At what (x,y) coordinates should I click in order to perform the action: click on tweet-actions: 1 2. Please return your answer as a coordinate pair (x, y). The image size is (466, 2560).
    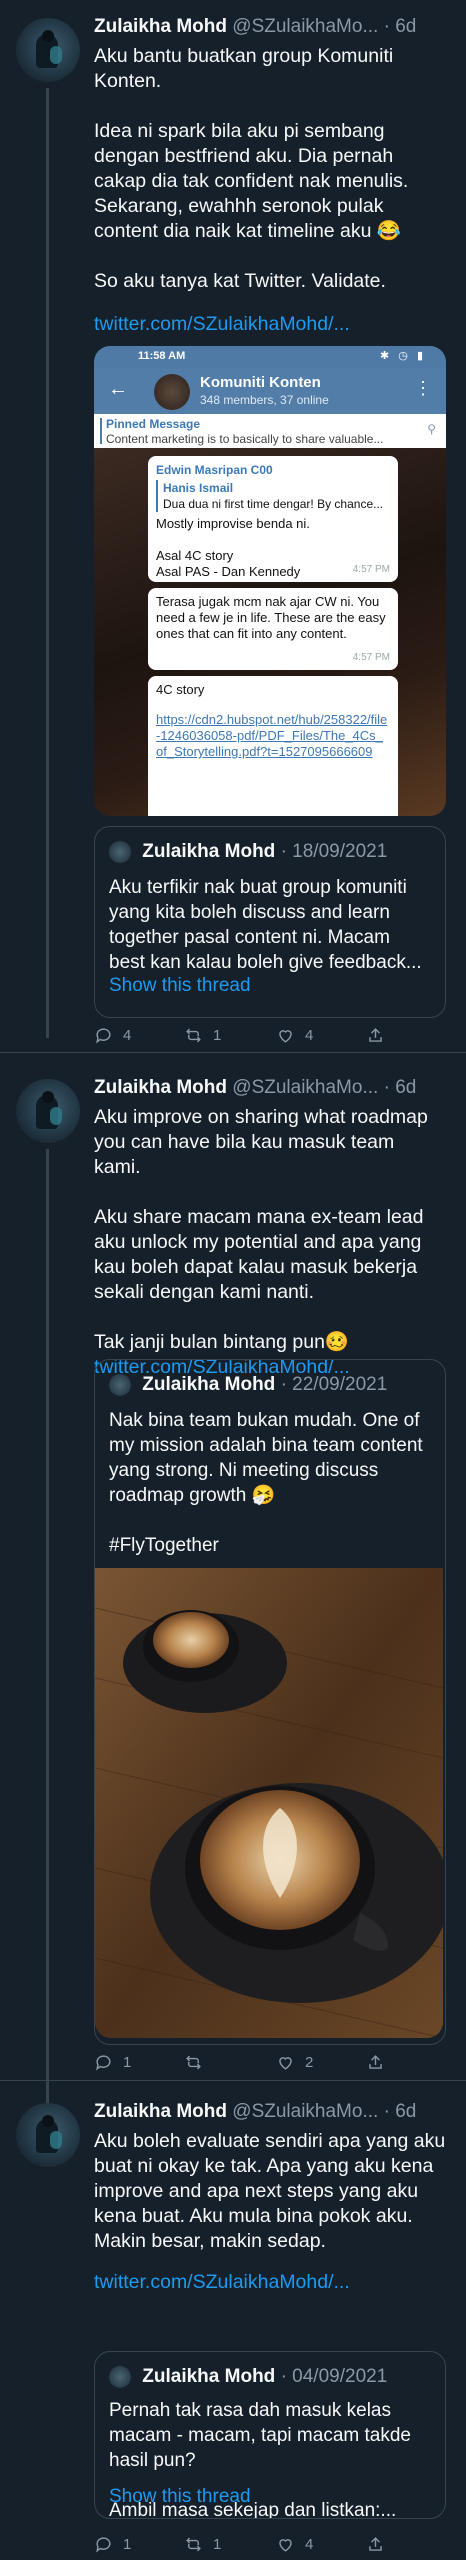
    Looking at the image, I should click on (244, 2065).